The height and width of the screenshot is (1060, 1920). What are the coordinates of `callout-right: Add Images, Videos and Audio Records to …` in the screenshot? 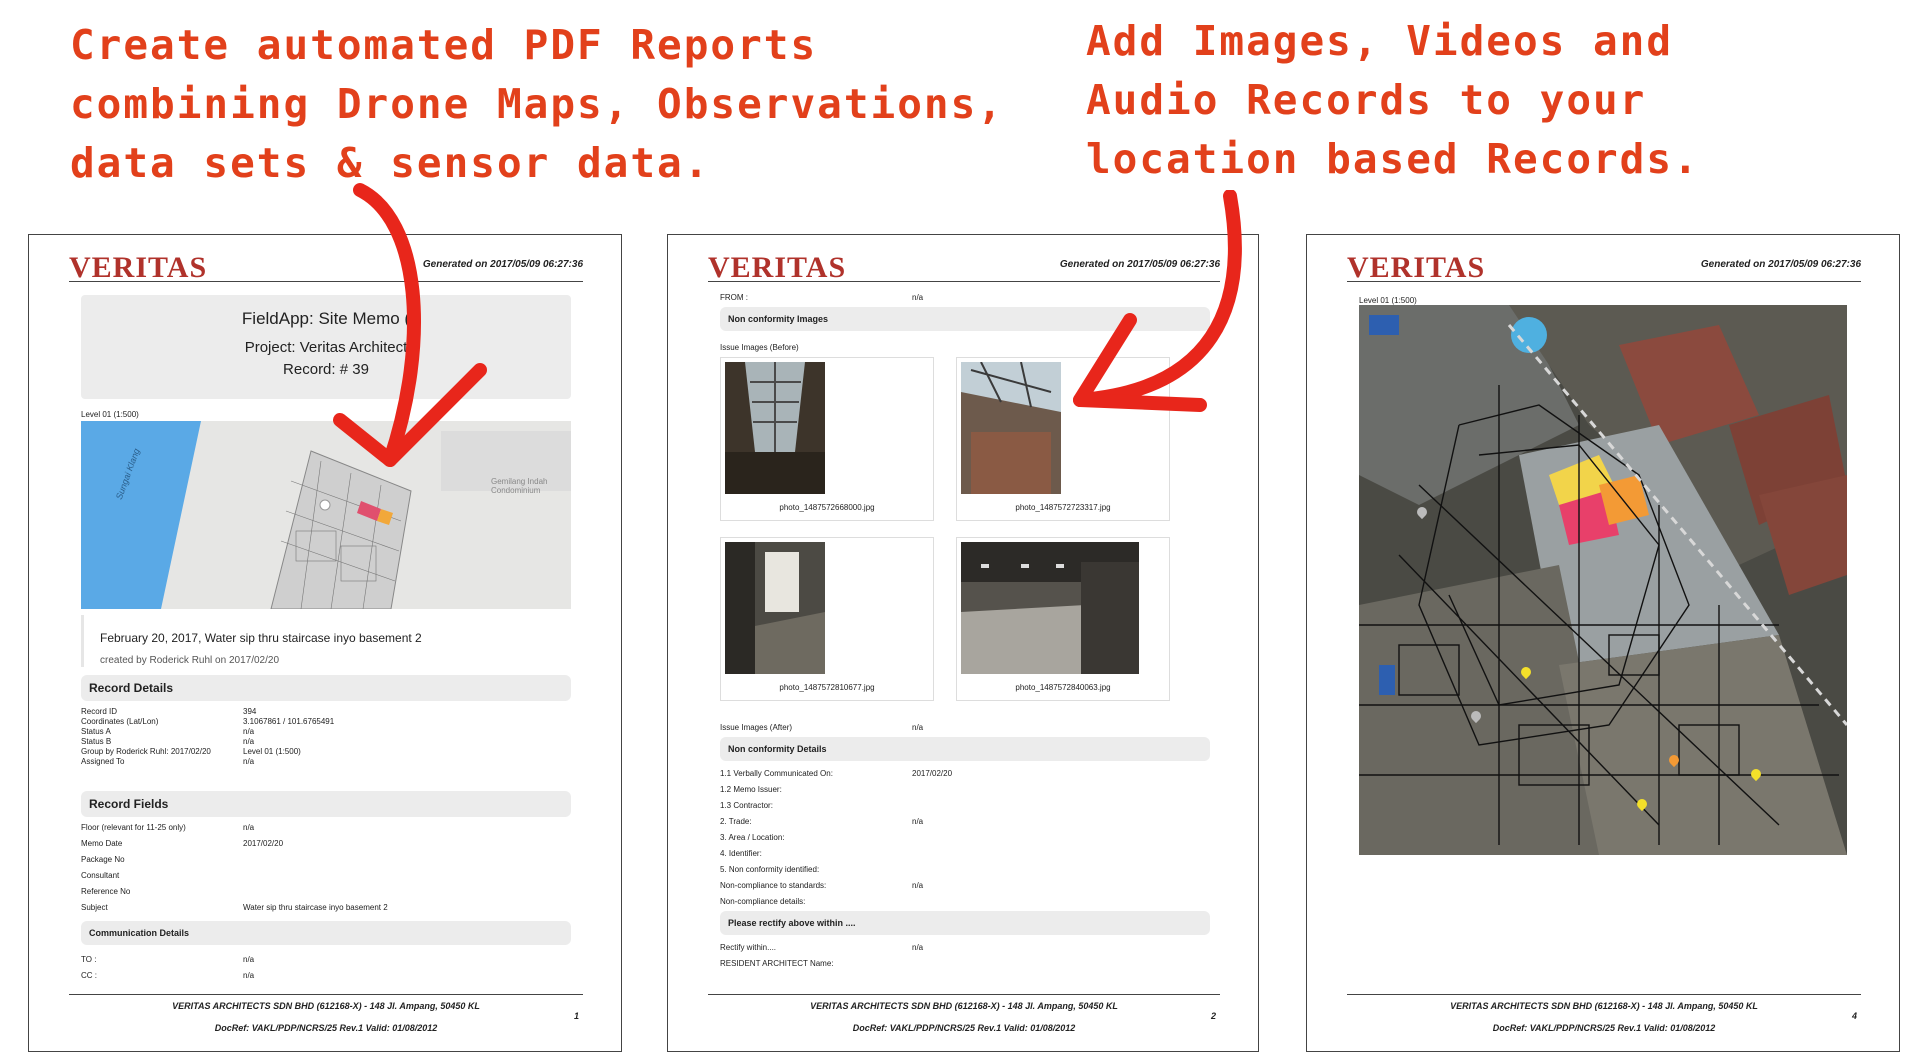 It's located at (1393, 100).